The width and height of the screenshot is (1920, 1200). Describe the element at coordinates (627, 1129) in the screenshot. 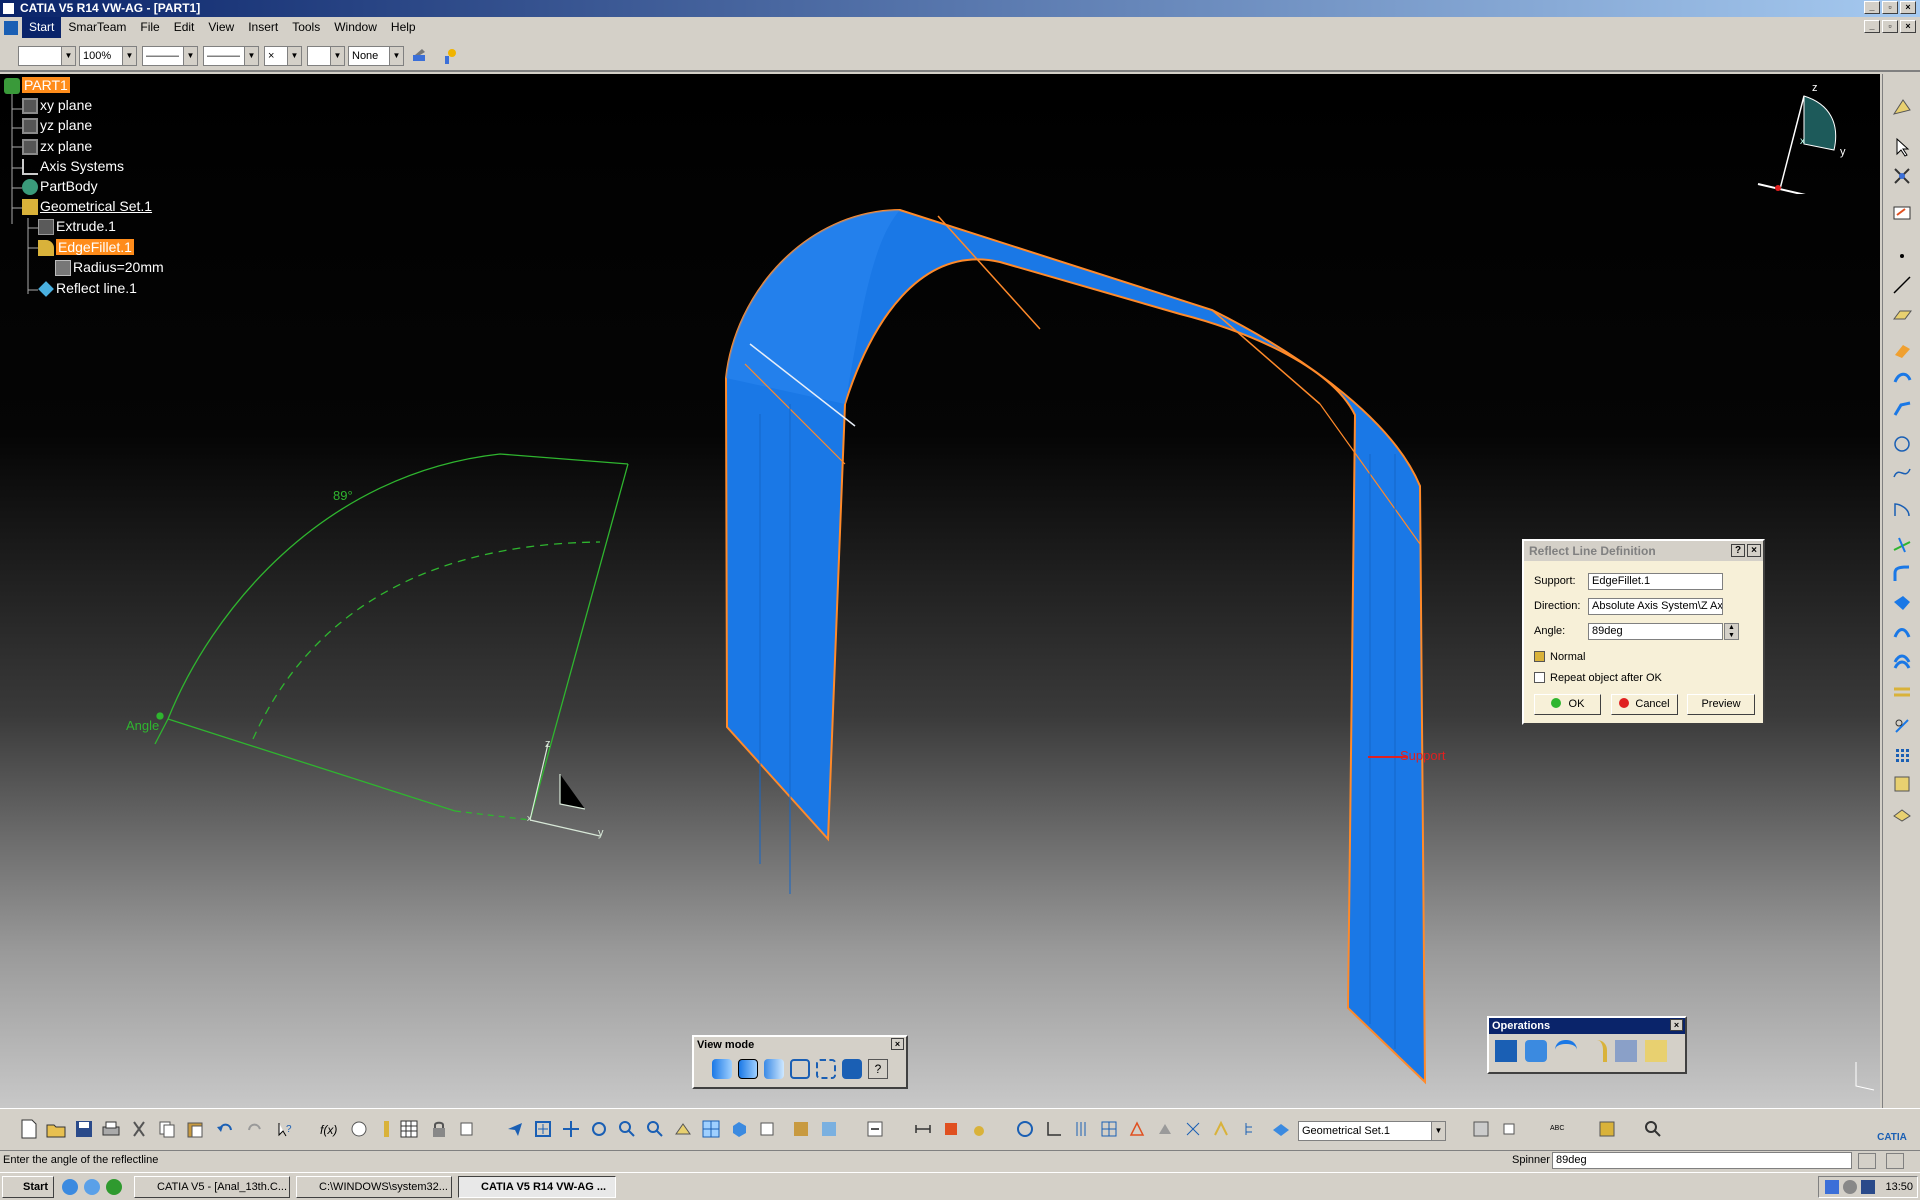

I see `zoom-in-icon` at that location.